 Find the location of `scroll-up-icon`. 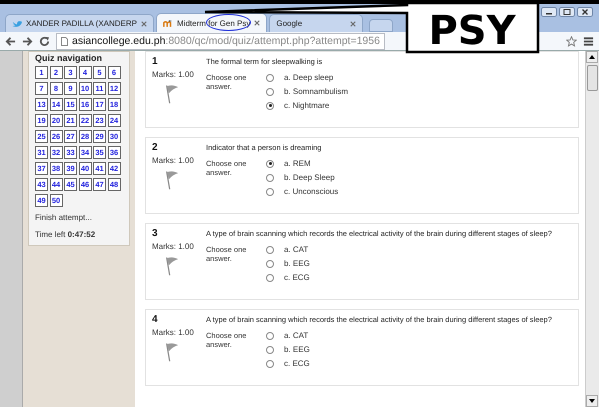

scroll-up-icon is located at coordinates (592, 57).